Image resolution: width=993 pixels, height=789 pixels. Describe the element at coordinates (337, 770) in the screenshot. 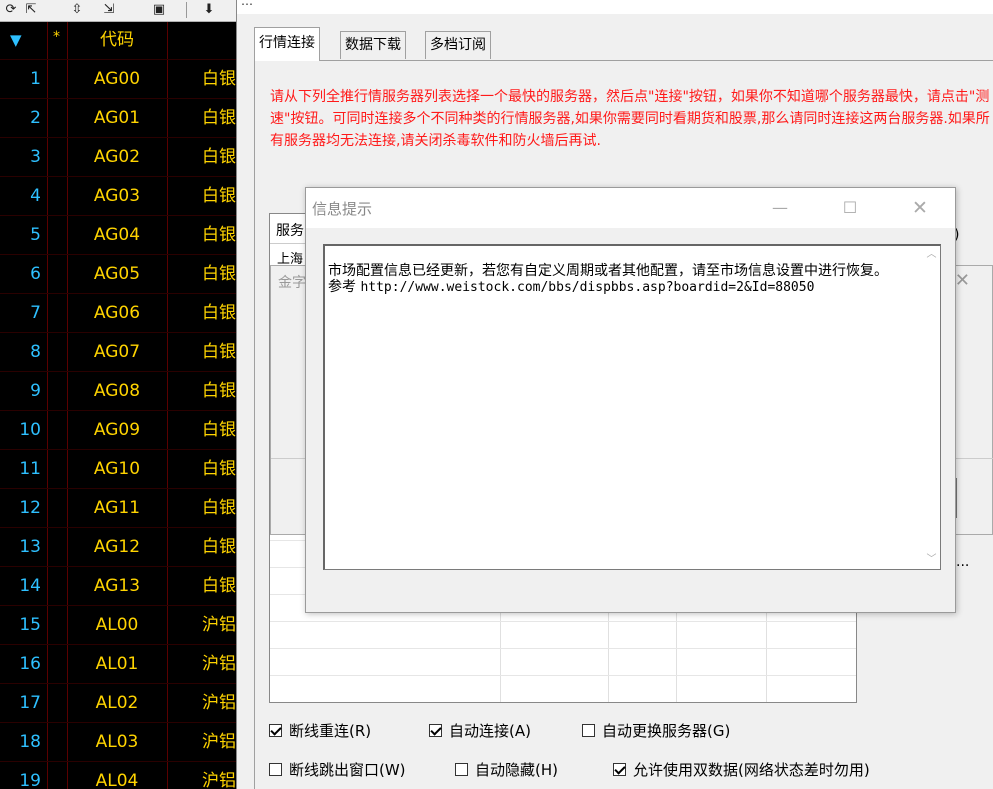

I see `option-checkbox: 断线跳出窗口(W)` at that location.